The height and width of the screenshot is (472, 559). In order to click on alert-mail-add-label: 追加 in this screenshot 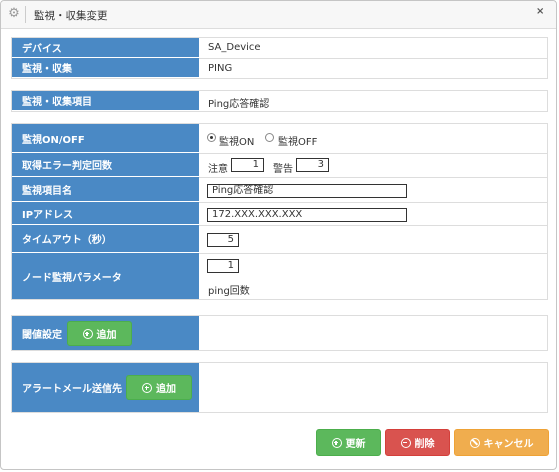, I will do `click(166, 389)`.